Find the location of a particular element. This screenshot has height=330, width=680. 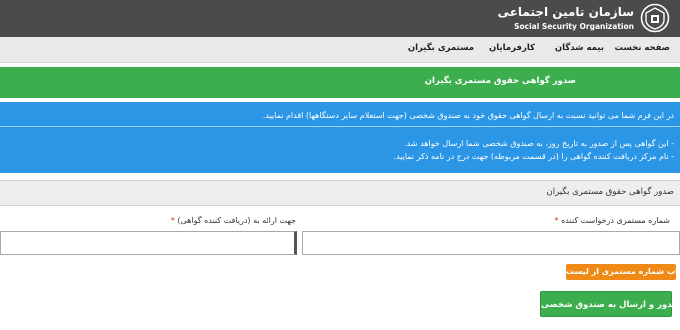

form-panel-header: صدور گواهی حقوق مستمری بگیران is located at coordinates (340, 193).